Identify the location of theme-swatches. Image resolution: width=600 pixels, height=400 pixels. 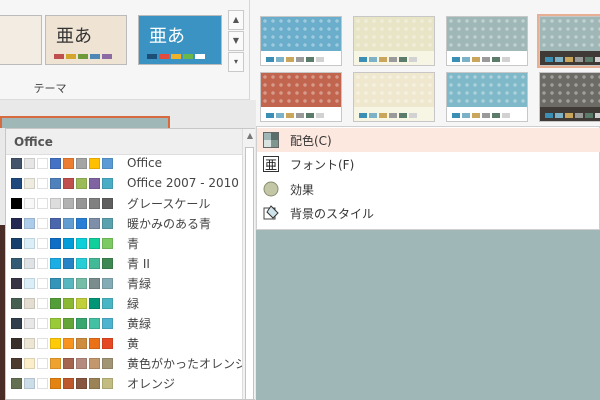
(176, 56).